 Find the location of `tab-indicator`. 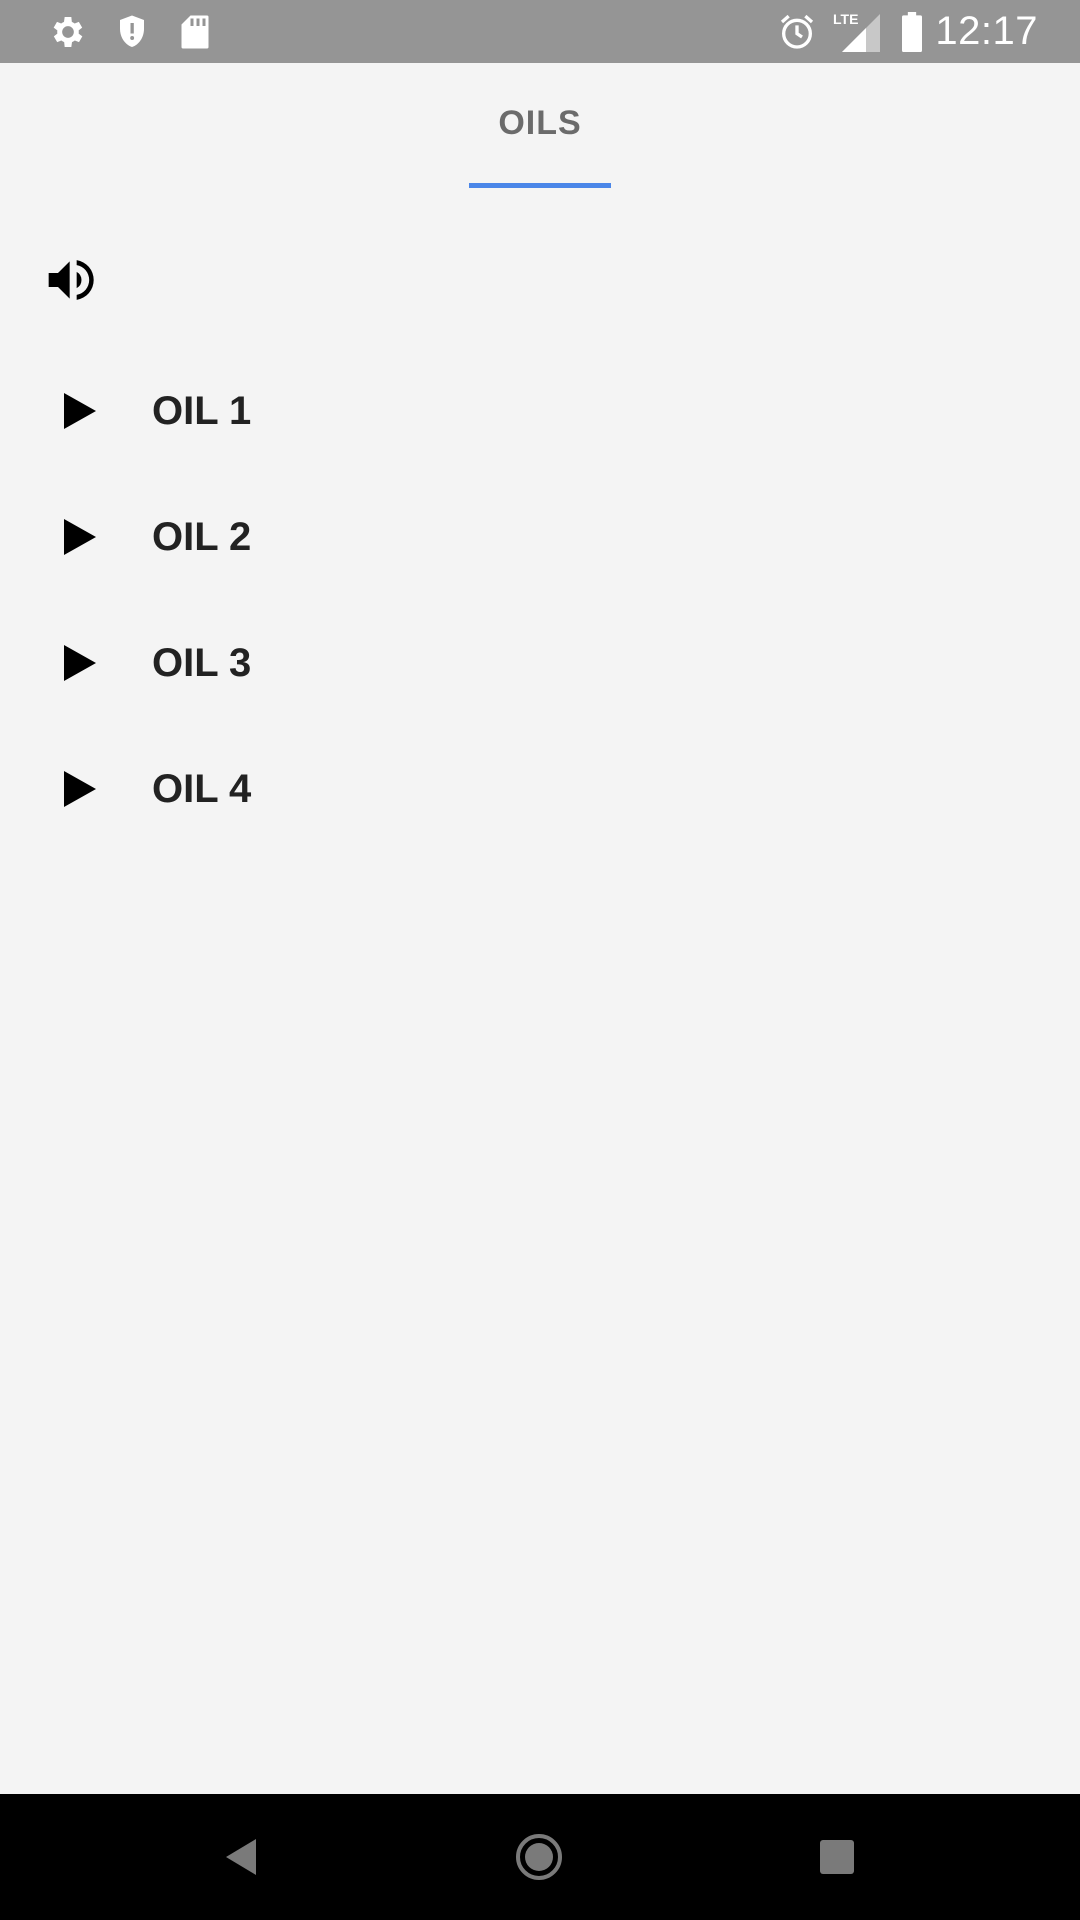

tab-indicator is located at coordinates (540, 185).